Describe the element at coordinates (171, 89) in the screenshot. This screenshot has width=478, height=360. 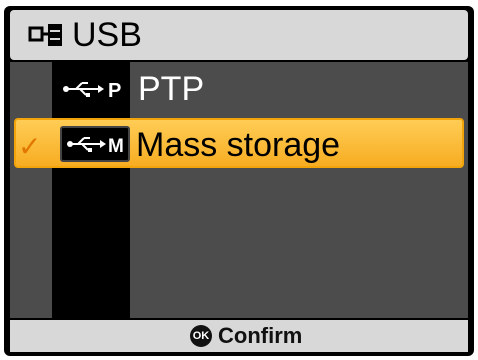
I see `menu-item-label: PTP` at that location.